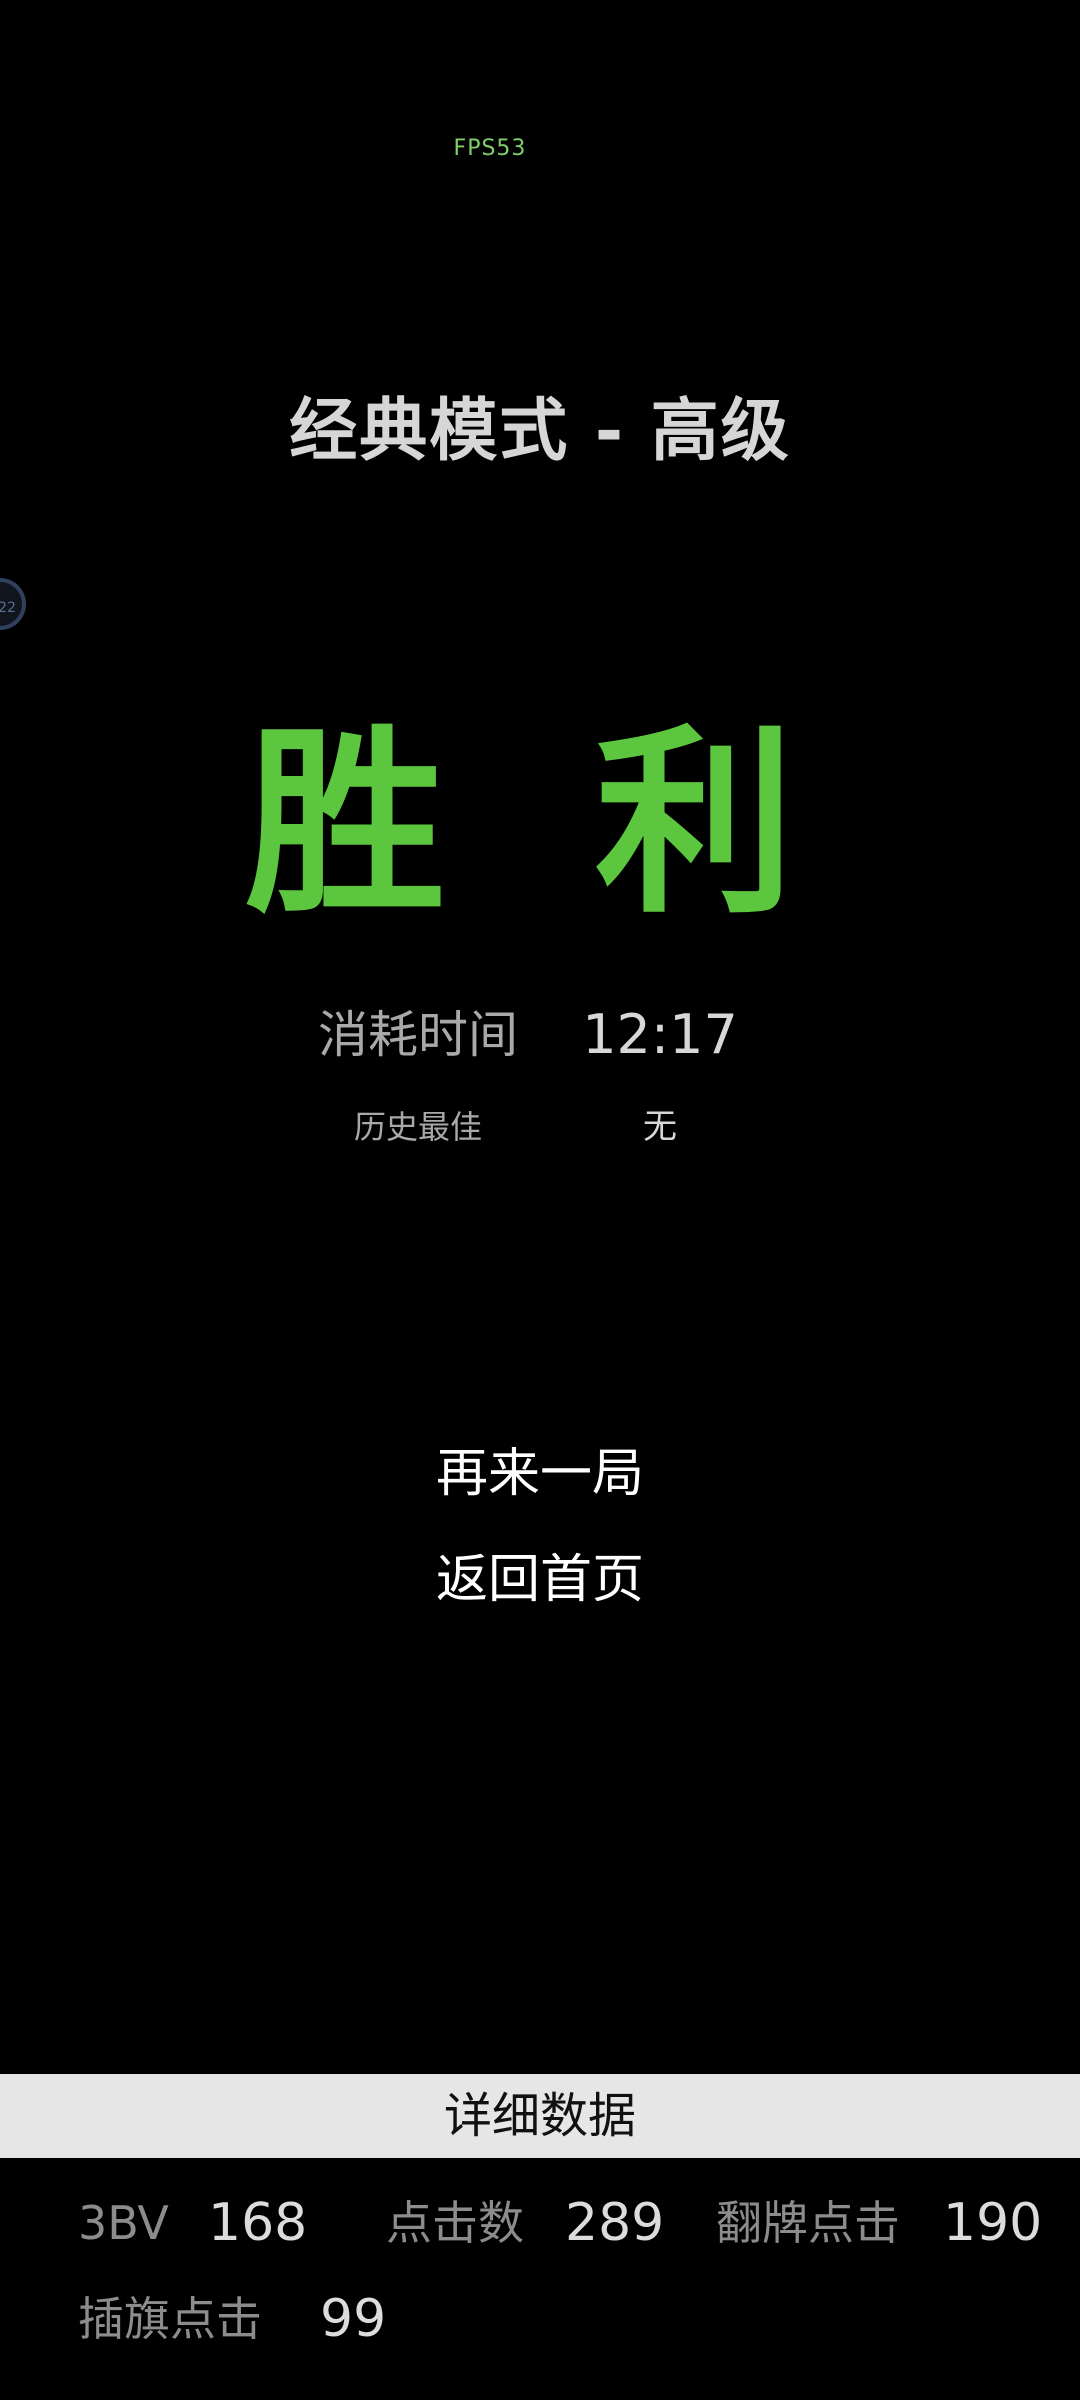  Describe the element at coordinates (615, 2223) in the screenshot. I see `clicks-value: 289` at that location.